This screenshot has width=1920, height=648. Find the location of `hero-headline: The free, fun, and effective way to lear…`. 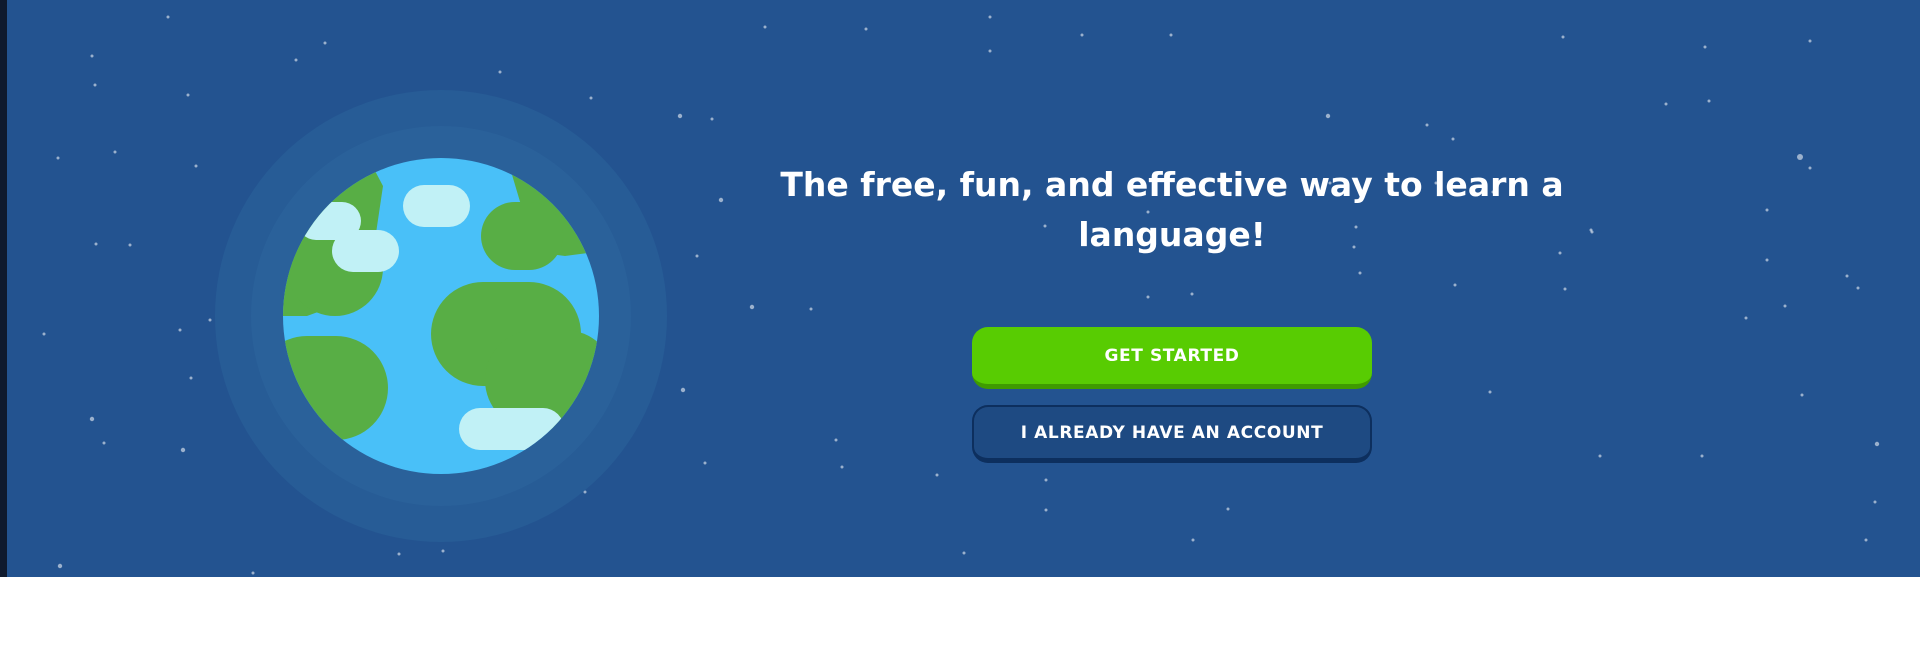

hero-headline: The free, fun, and effective way to lear… is located at coordinates (1172, 209).